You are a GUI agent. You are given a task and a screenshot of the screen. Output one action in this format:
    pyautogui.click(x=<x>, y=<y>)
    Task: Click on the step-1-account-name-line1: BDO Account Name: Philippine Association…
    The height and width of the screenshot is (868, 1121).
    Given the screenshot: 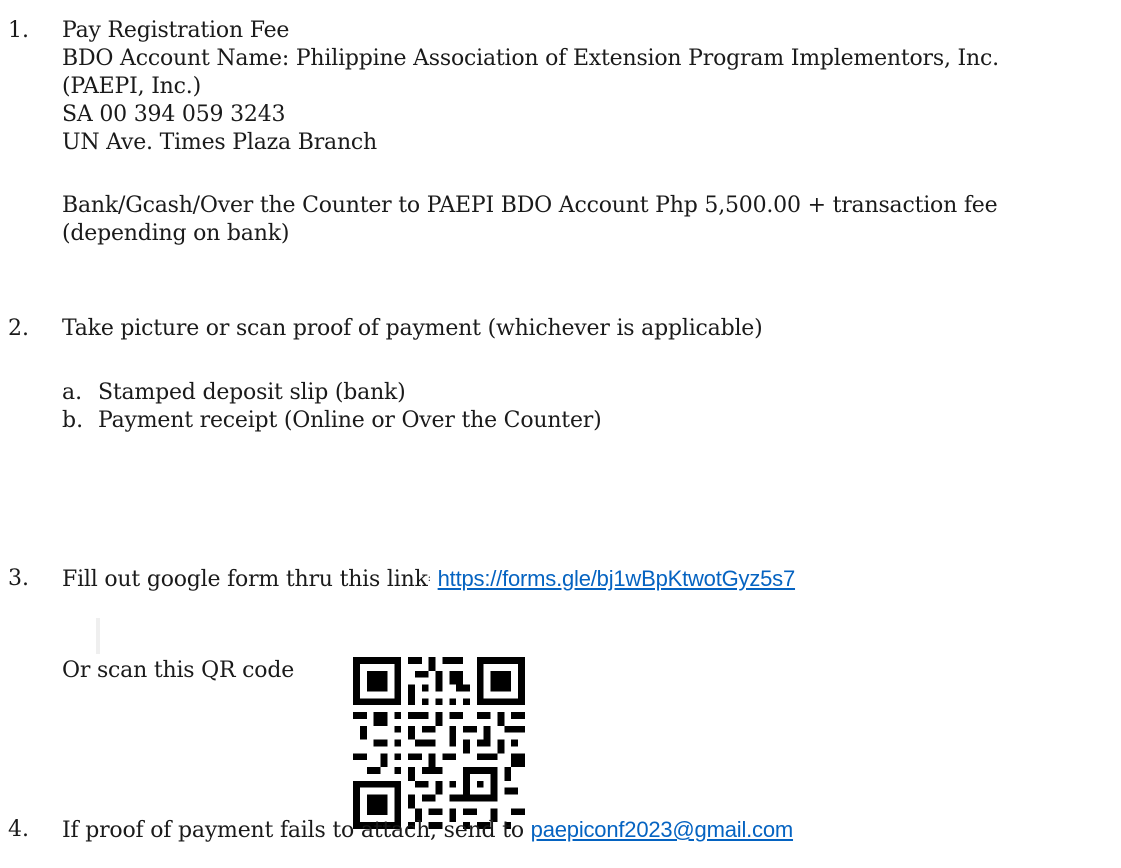 What is the action you would take?
    pyautogui.click(x=530, y=58)
    